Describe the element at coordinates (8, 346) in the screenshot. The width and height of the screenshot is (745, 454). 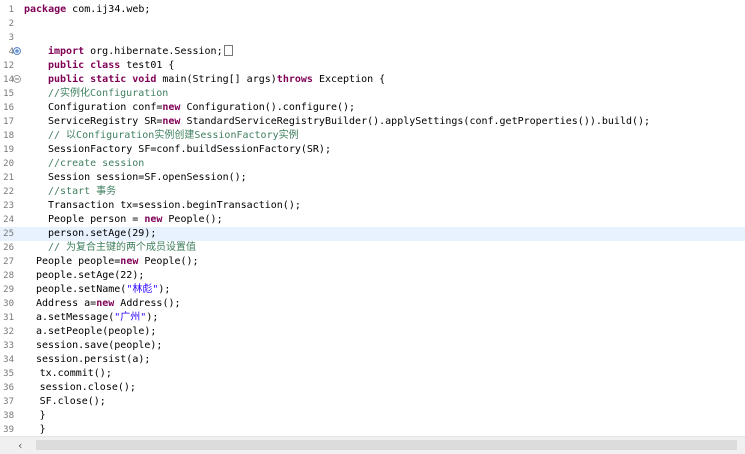
I see `line-number: 33` at that location.